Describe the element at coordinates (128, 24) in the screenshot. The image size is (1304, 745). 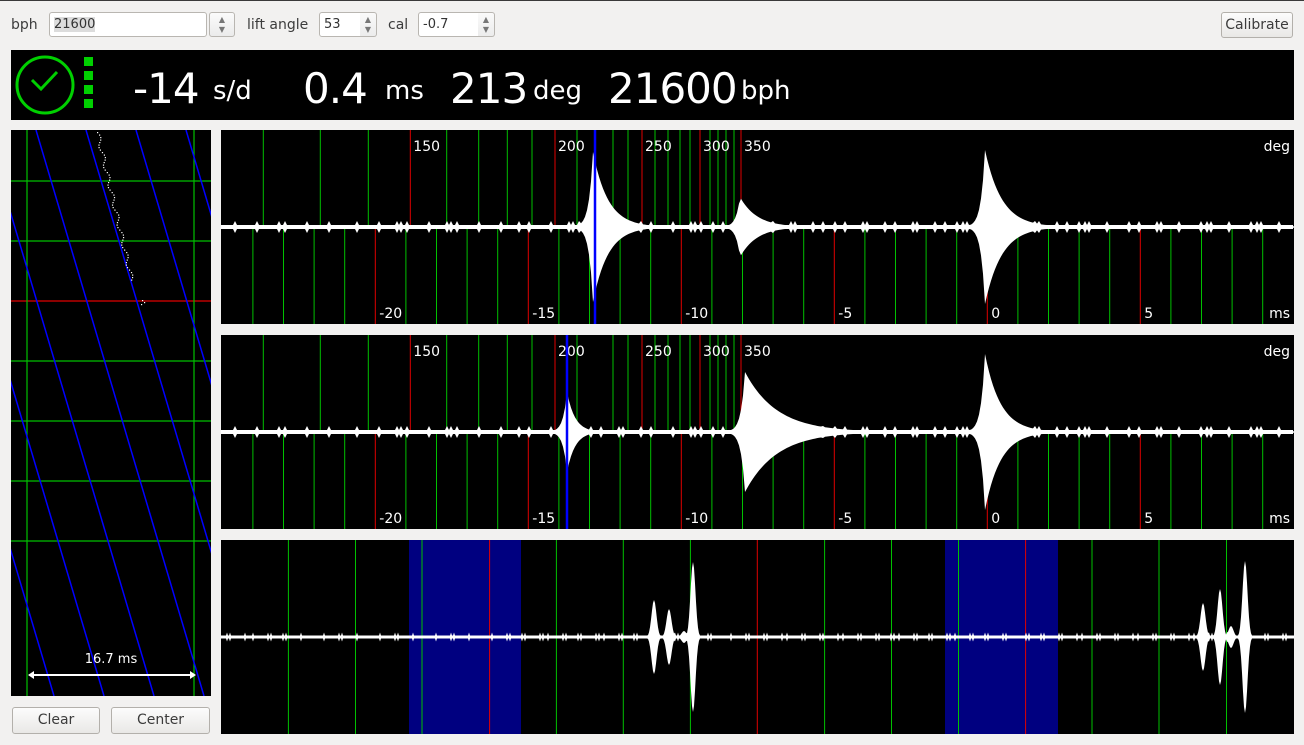
I see `bph-input: 21600` at that location.